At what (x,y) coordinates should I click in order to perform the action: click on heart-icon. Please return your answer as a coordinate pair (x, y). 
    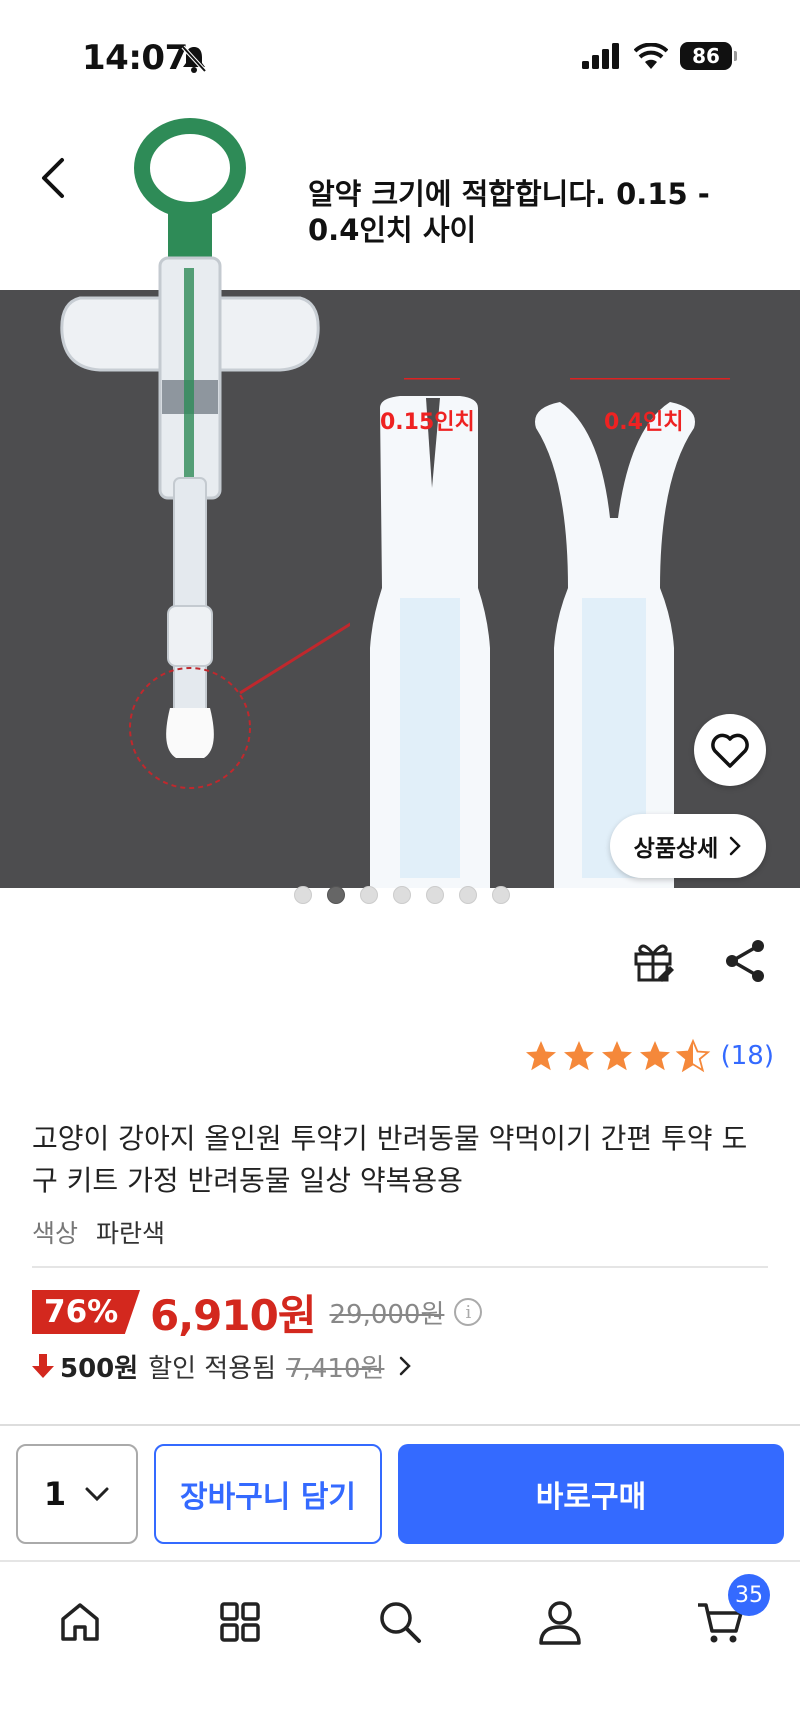
    Looking at the image, I should click on (730, 750).